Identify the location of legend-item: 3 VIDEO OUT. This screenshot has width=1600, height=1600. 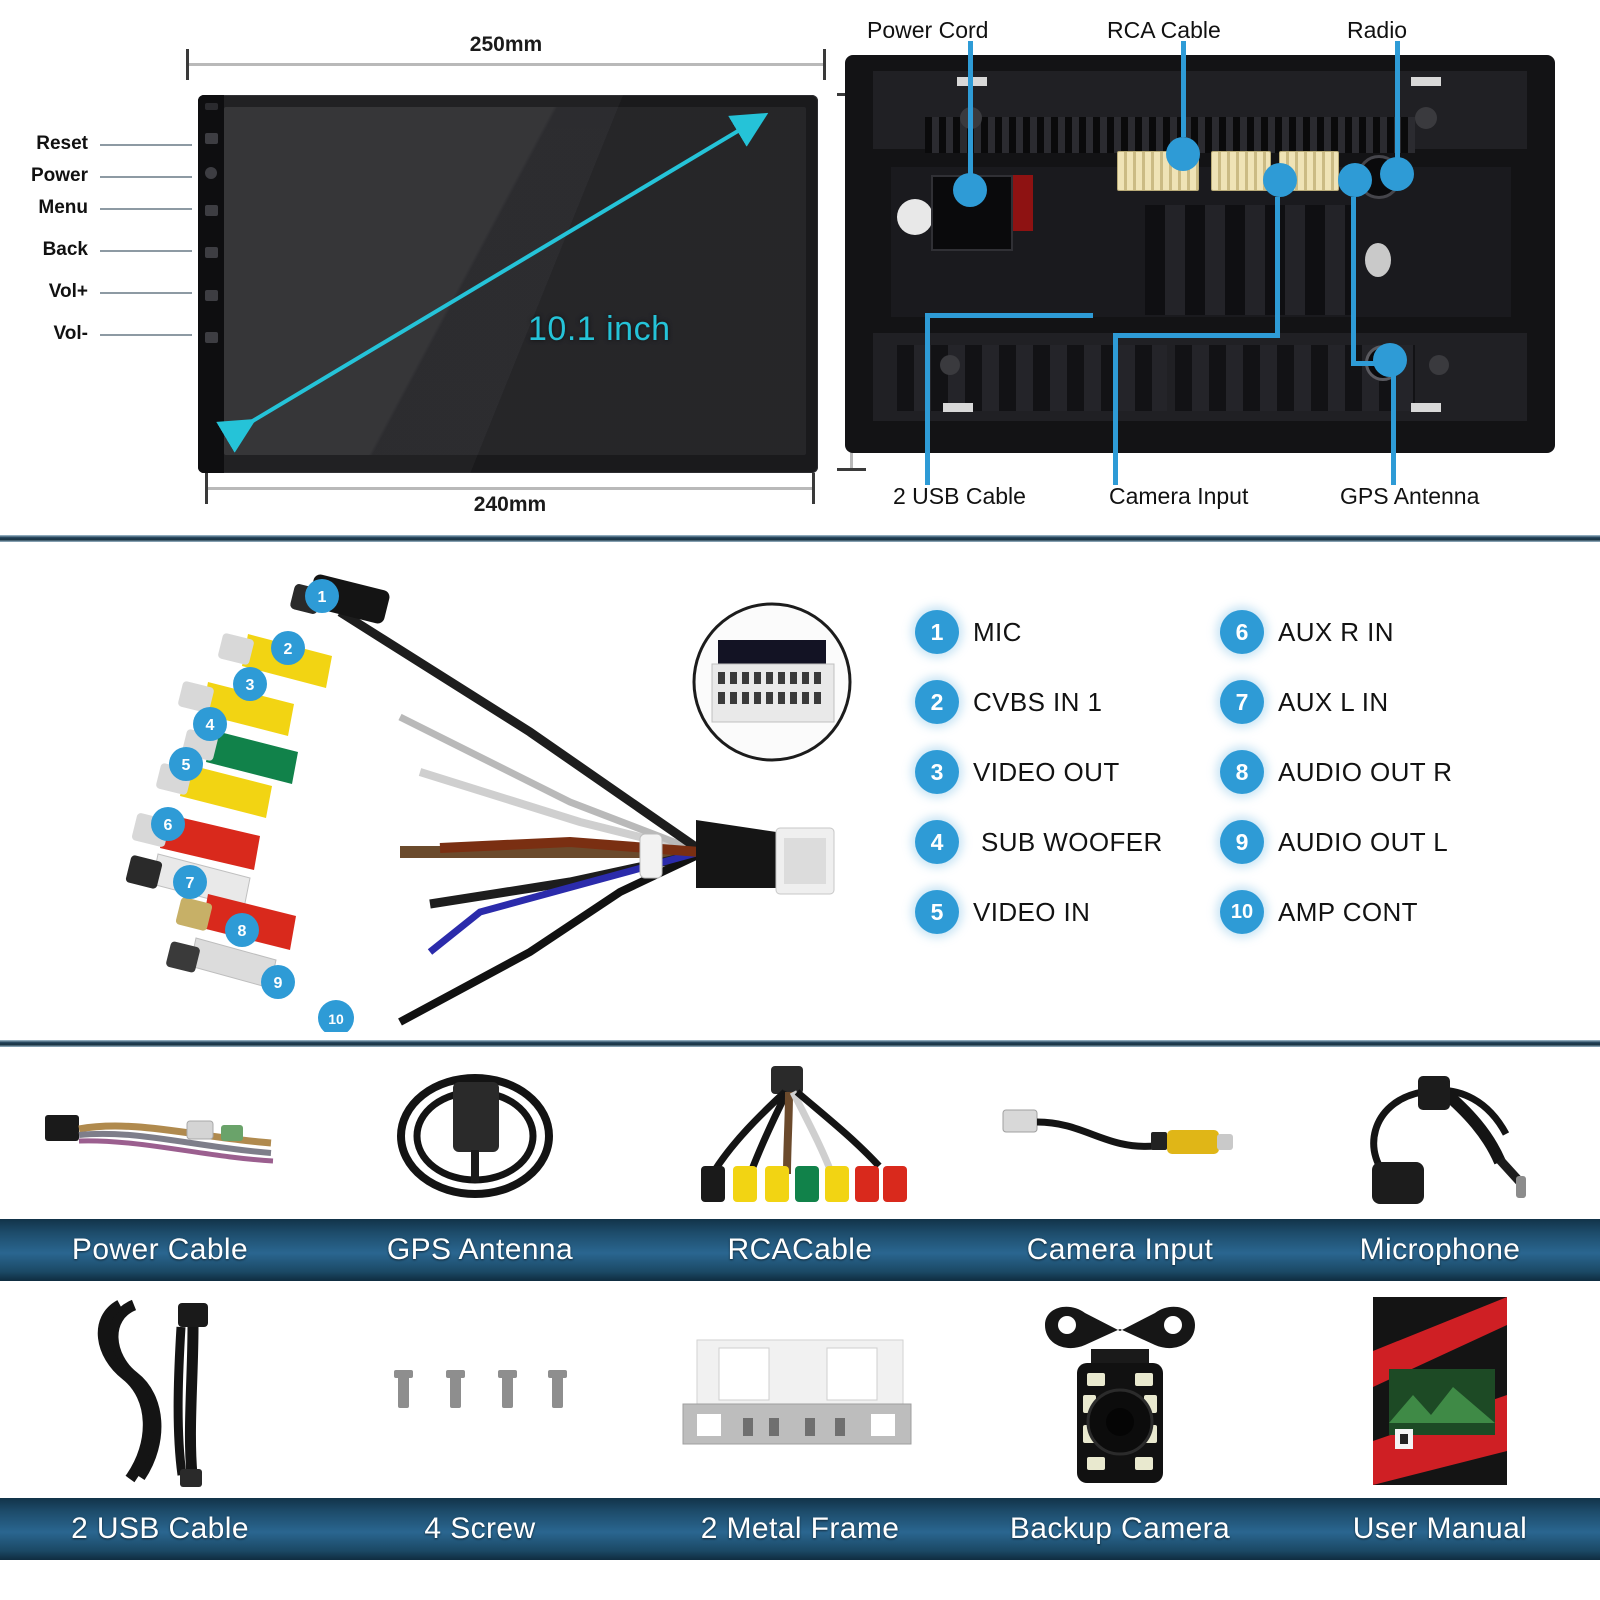
(1065, 772).